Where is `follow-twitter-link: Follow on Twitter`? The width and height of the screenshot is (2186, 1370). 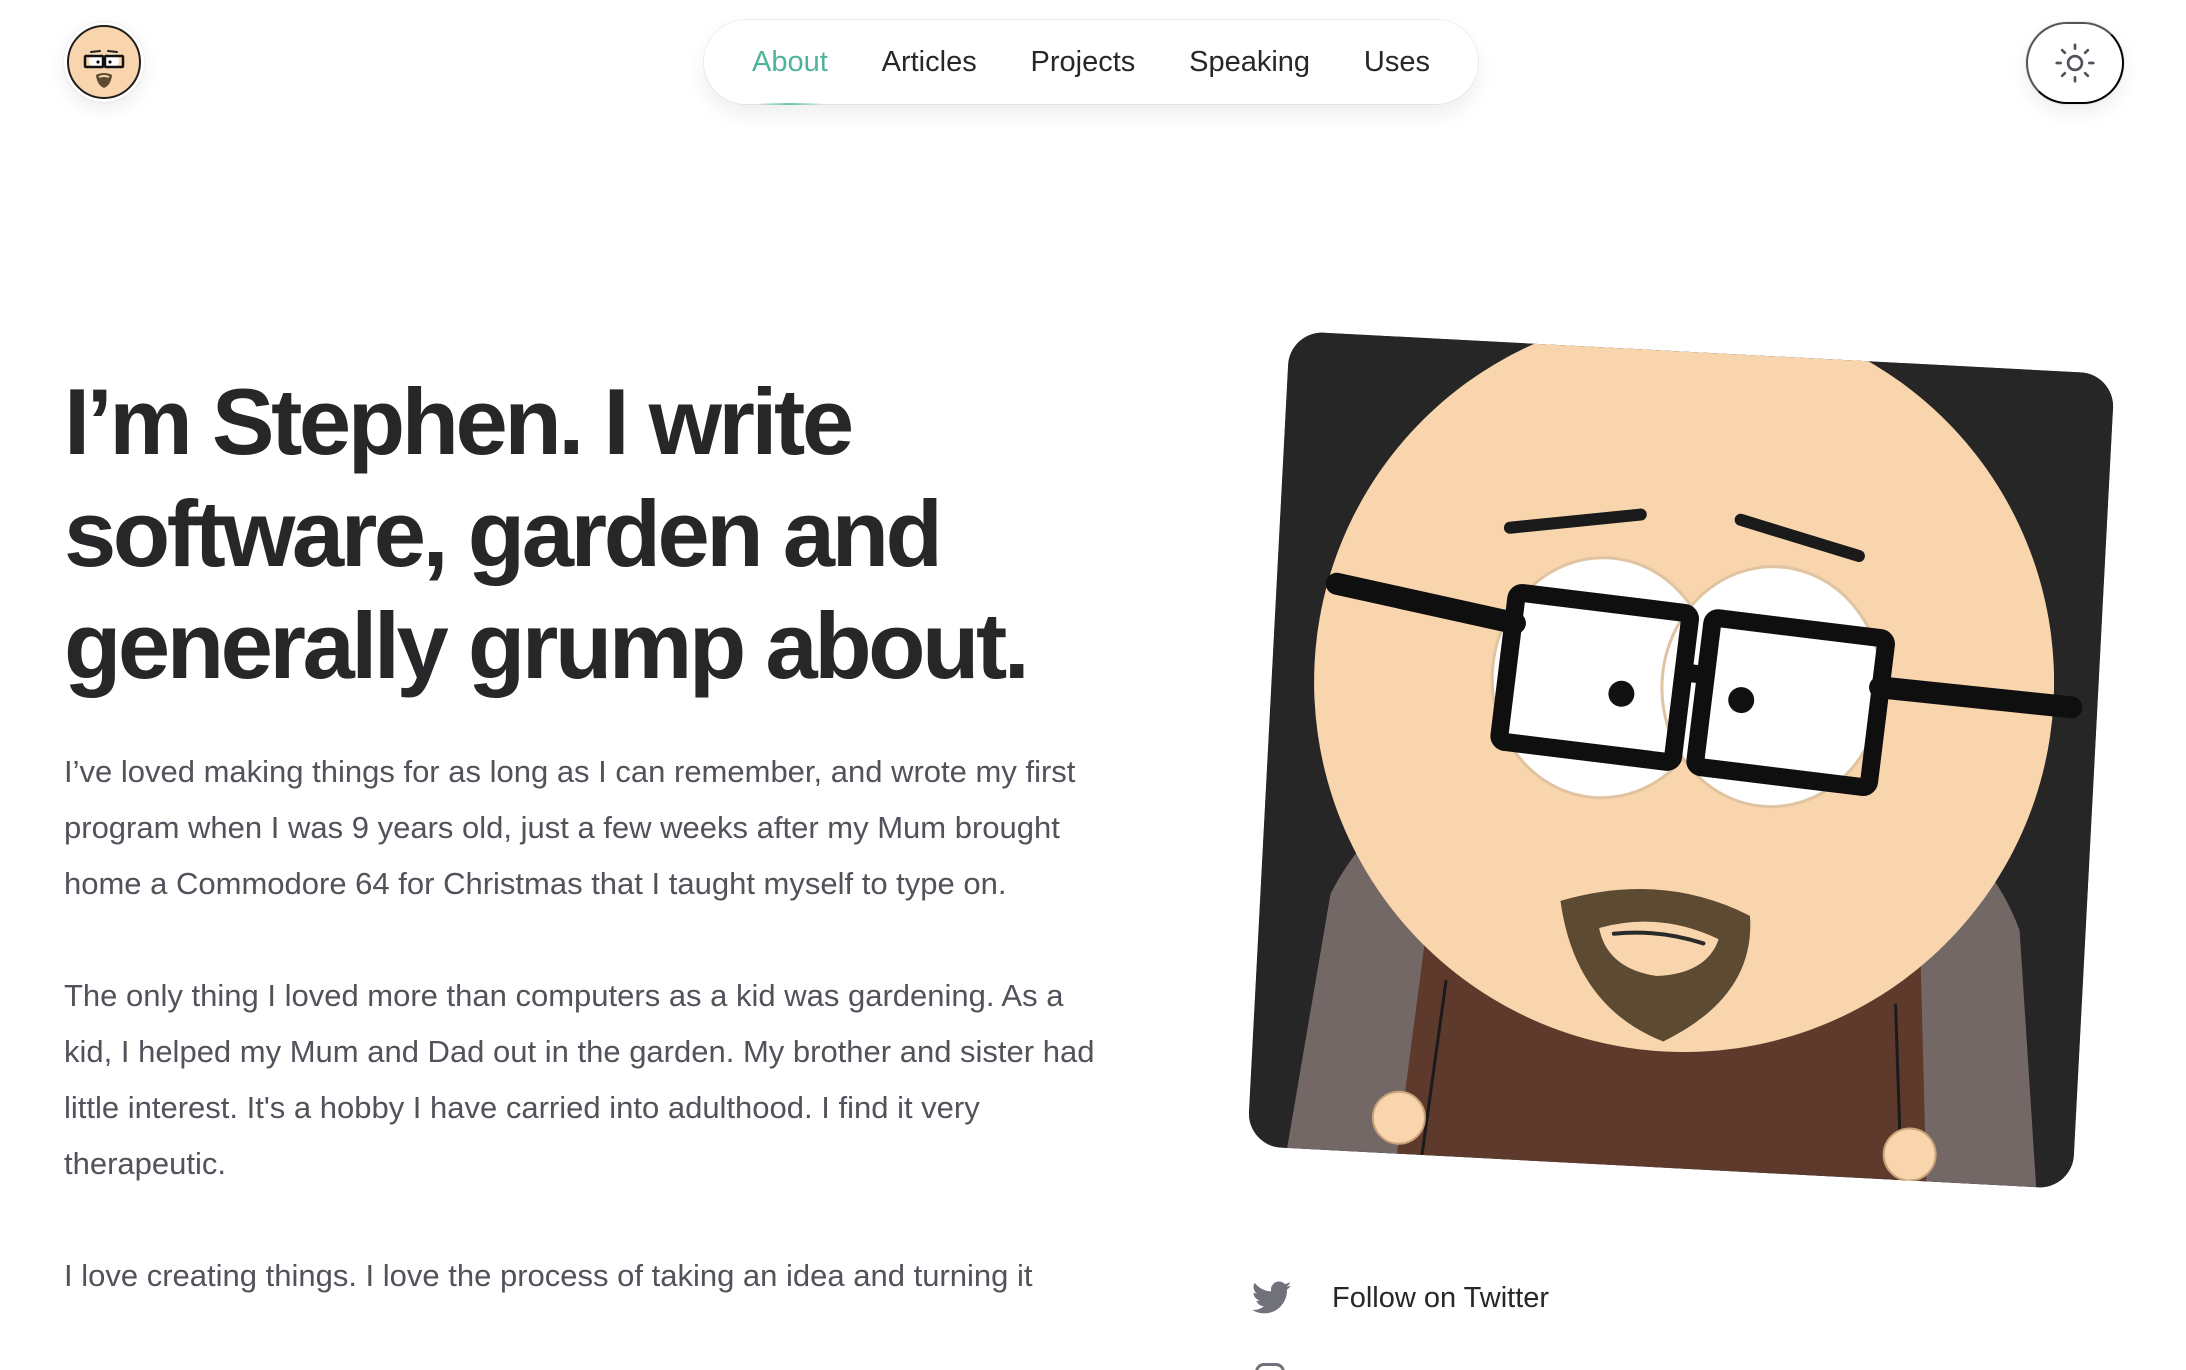
follow-twitter-link: Follow on Twitter is located at coordinates (1400, 1298).